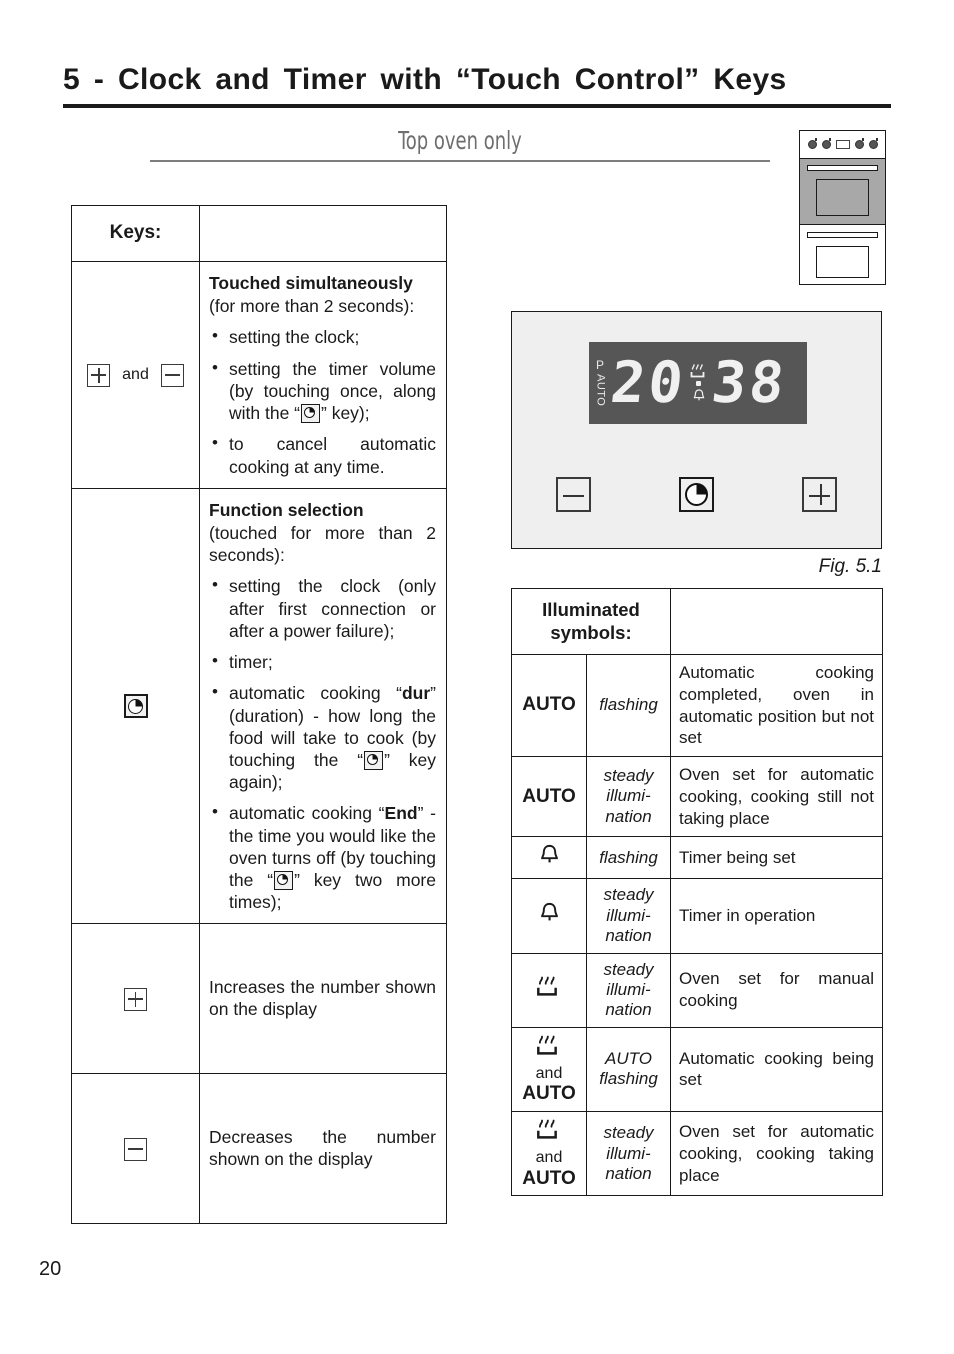  Describe the element at coordinates (591, 621) in the screenshot. I see `symbols-column-header: Illuminated symbols:` at that location.